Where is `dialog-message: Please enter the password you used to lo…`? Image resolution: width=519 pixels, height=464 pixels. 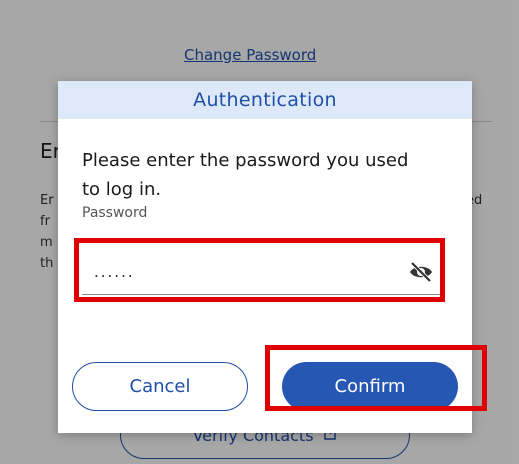
dialog-message: Please enter the password you used to lo… is located at coordinates (245, 175).